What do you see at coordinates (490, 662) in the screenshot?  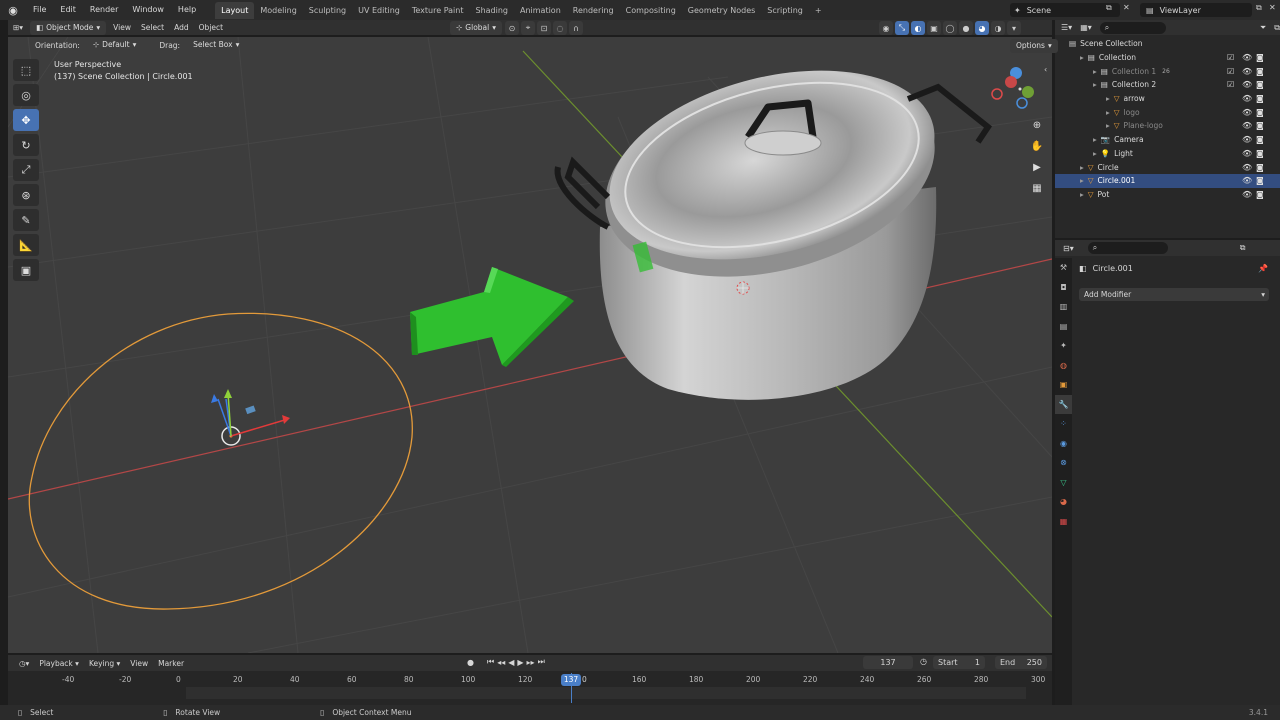 I see `jump-start-icon: ⏮` at bounding box center [490, 662].